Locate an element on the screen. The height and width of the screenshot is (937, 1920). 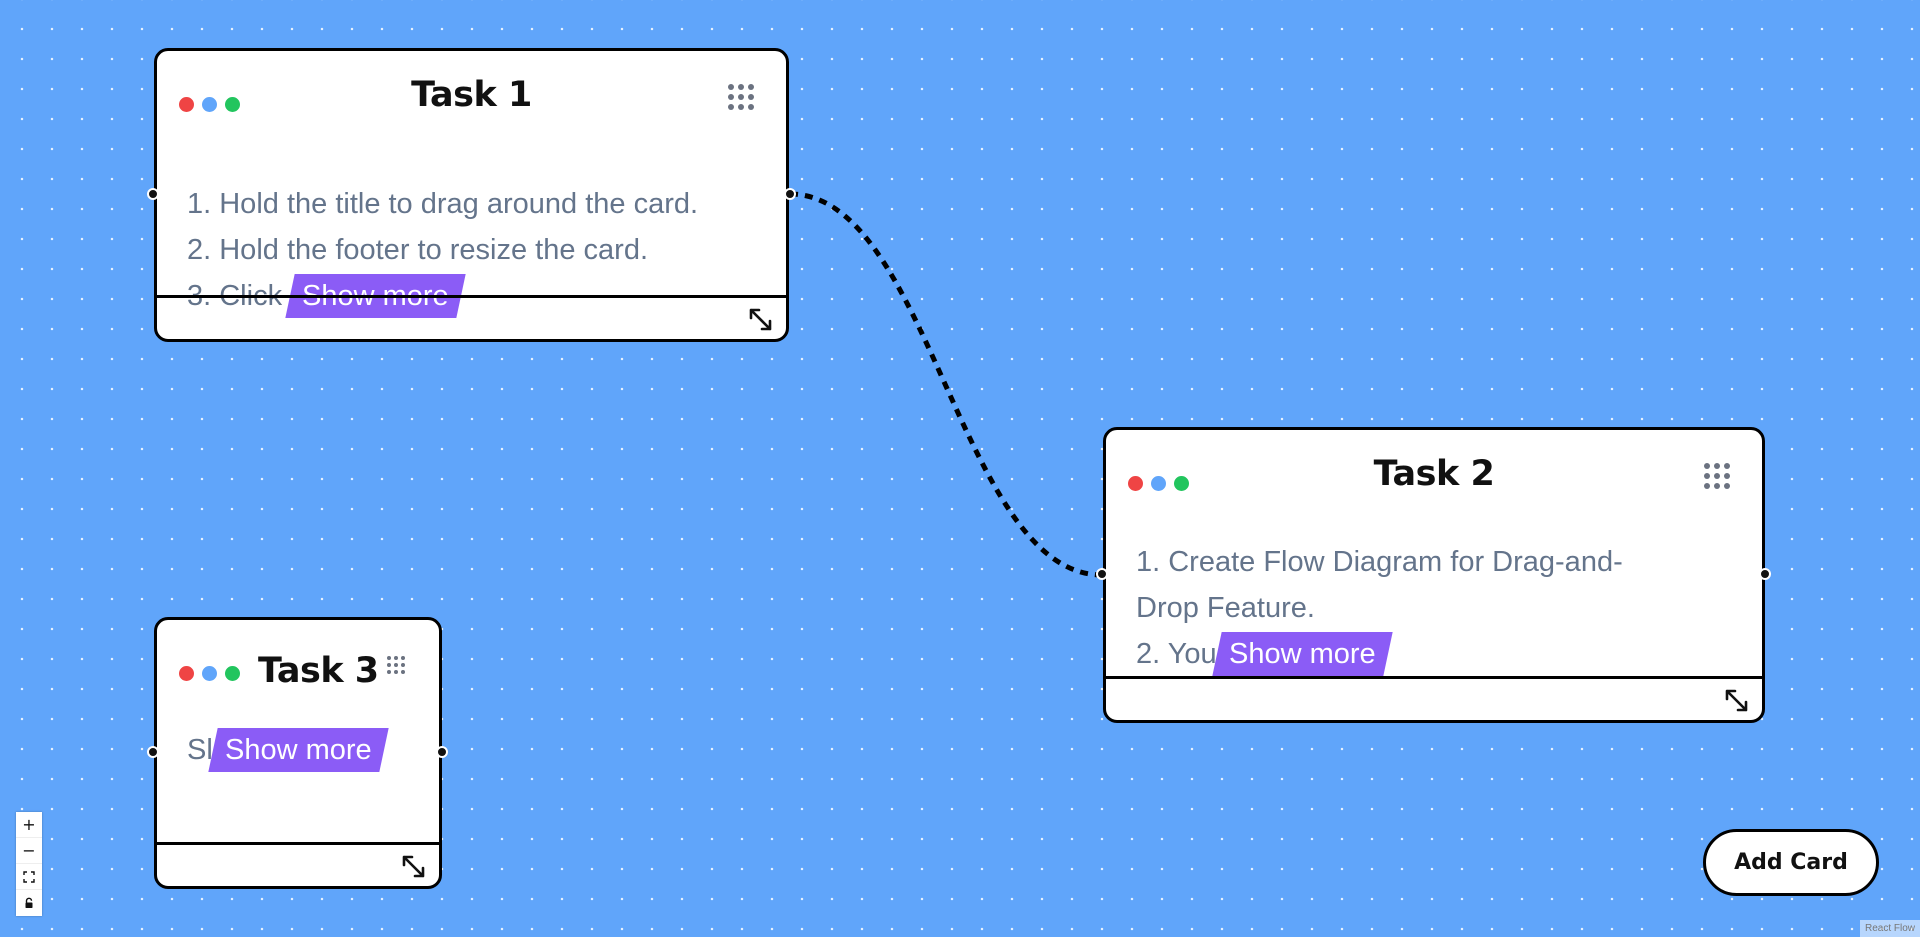
fit-view-button is located at coordinates (29, 877).